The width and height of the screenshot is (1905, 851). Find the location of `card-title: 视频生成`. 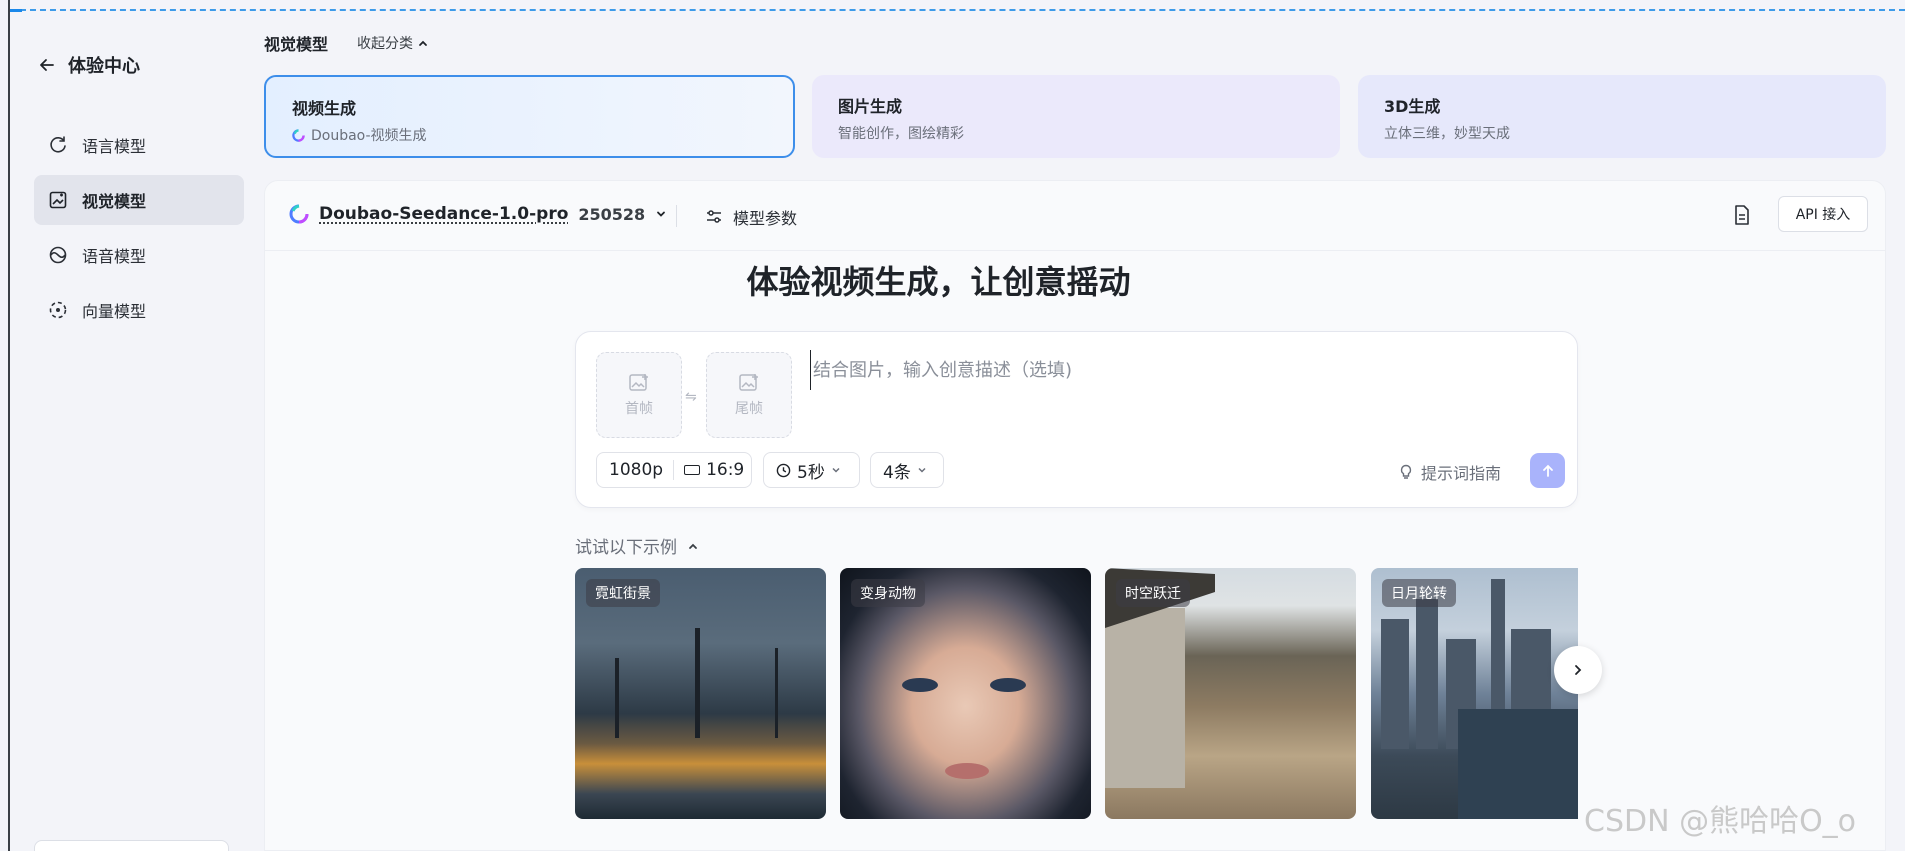

card-title: 视频生成 is located at coordinates (529, 107).